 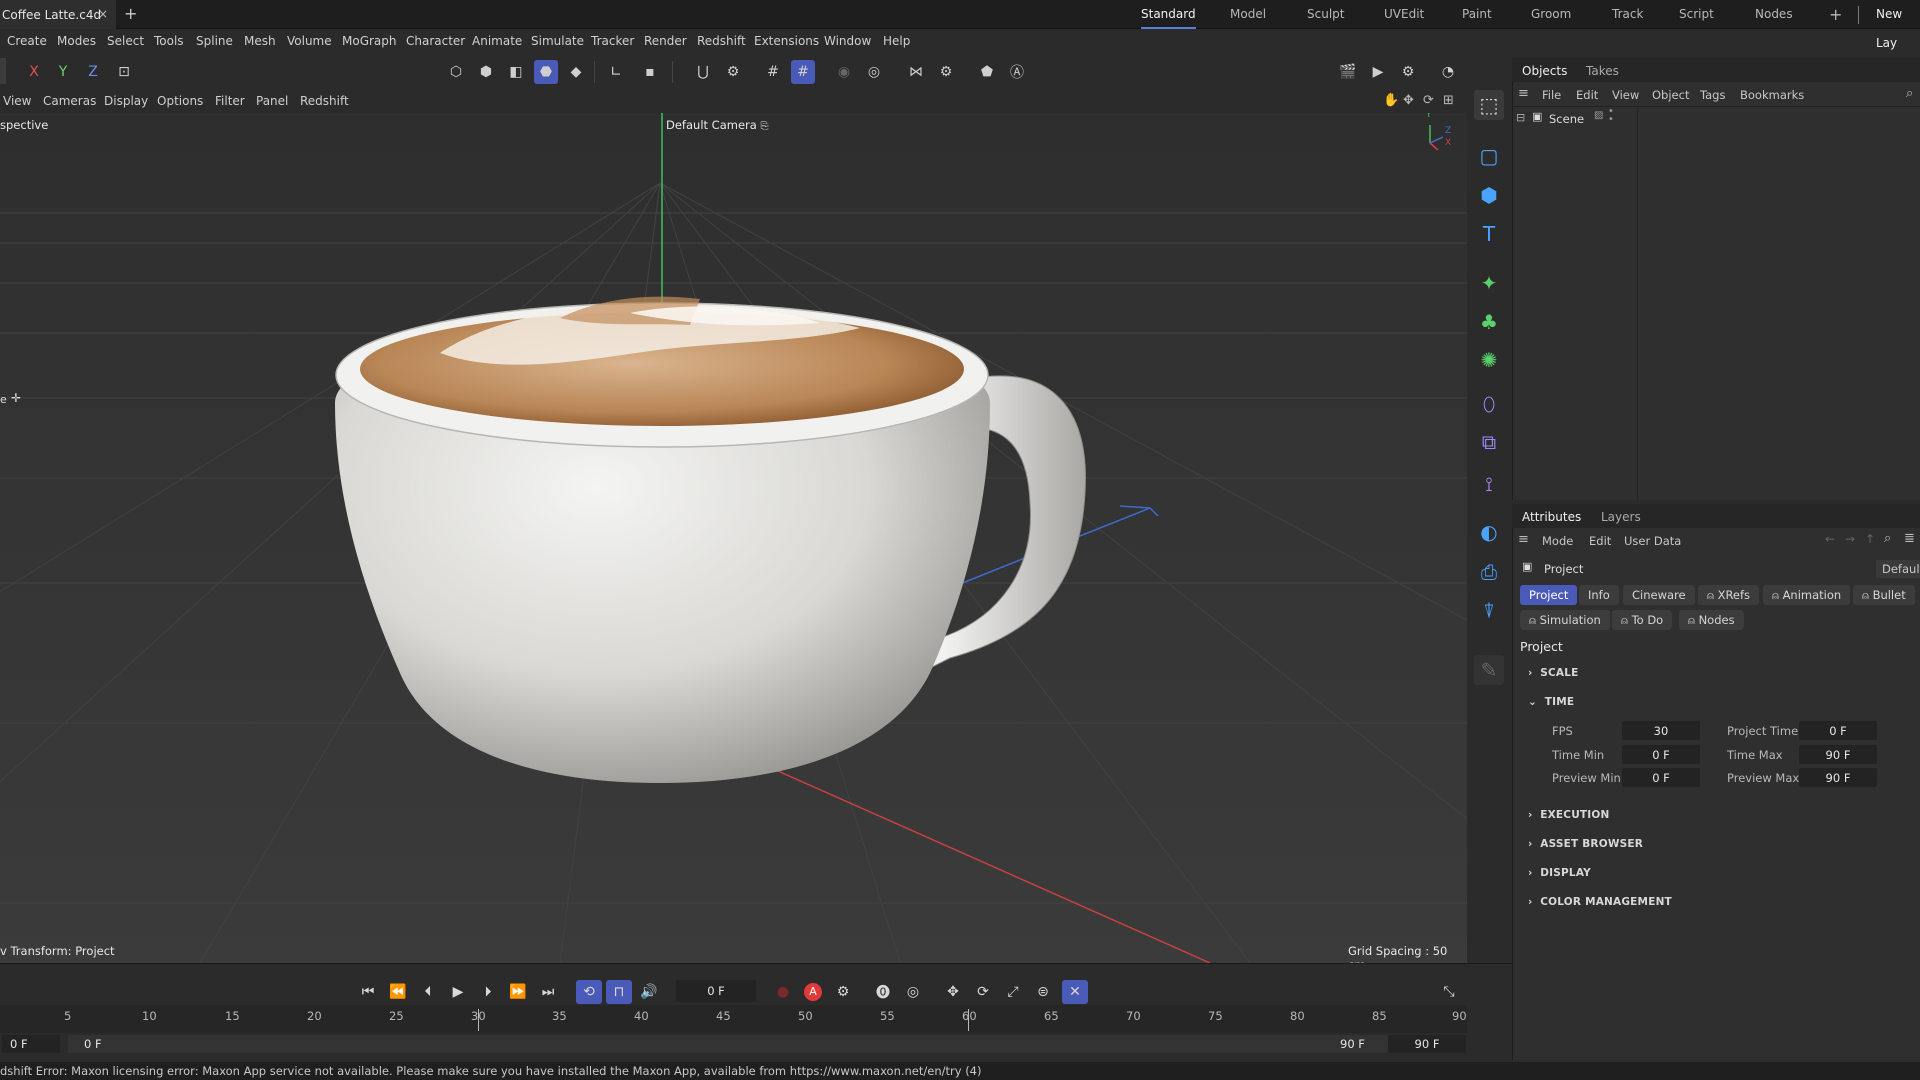 What do you see at coordinates (589, 992) in the screenshot?
I see `loop-icon: ⟲` at bounding box center [589, 992].